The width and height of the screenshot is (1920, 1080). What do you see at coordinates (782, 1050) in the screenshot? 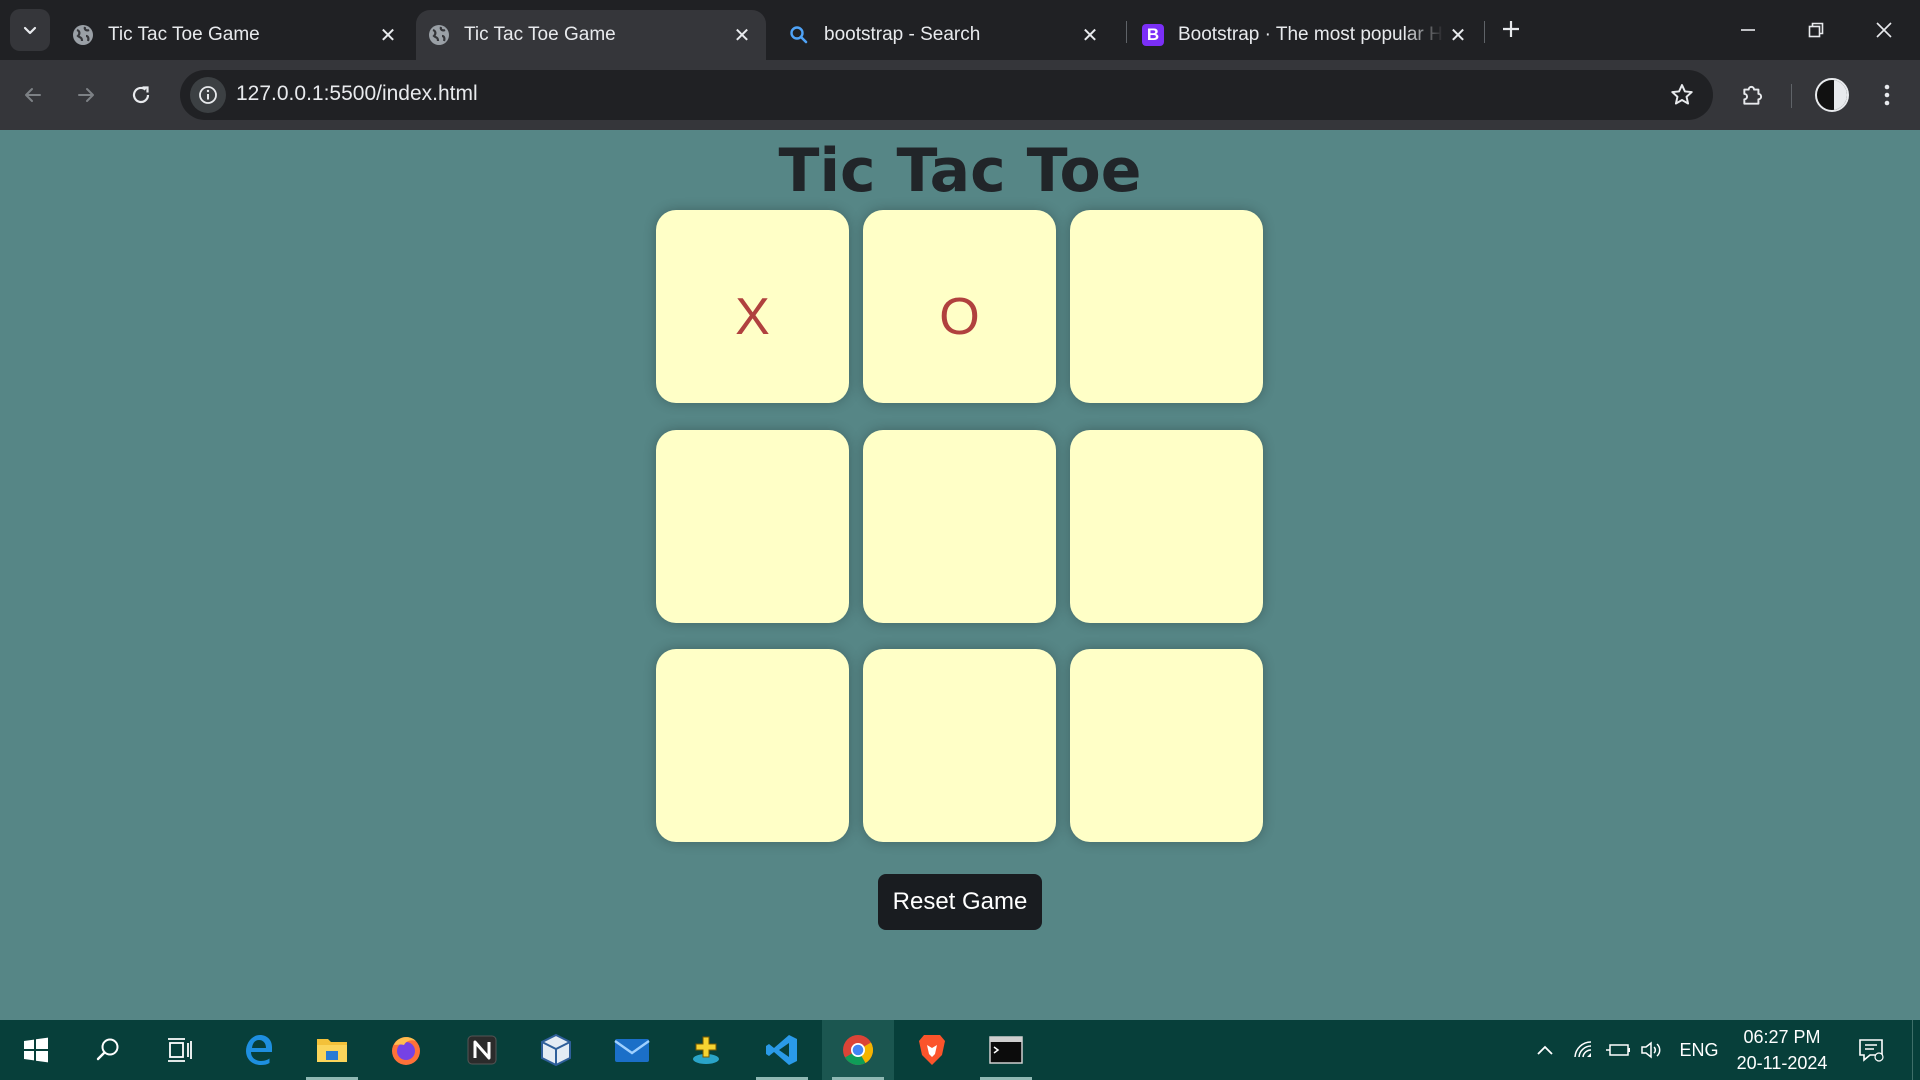
I see `vscode-icon` at bounding box center [782, 1050].